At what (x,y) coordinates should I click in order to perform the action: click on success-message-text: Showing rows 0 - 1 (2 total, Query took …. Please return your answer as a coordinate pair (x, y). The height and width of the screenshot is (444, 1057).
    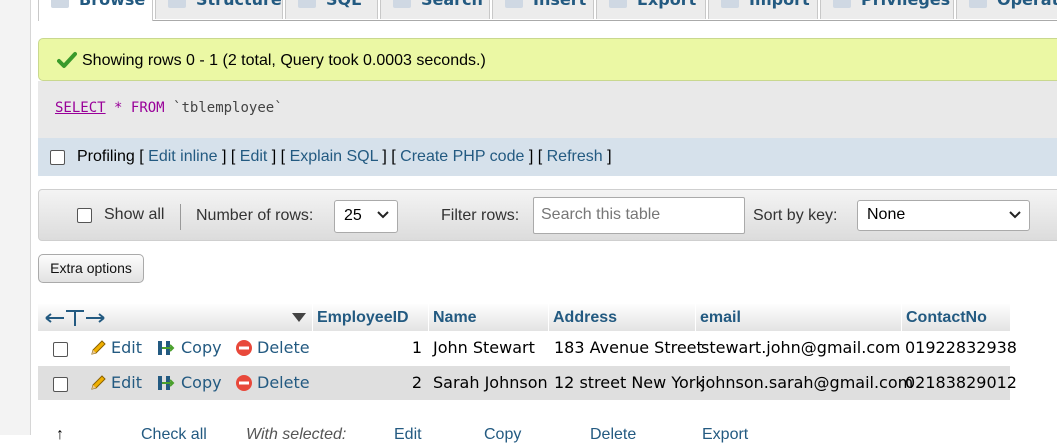
    Looking at the image, I should click on (284, 60).